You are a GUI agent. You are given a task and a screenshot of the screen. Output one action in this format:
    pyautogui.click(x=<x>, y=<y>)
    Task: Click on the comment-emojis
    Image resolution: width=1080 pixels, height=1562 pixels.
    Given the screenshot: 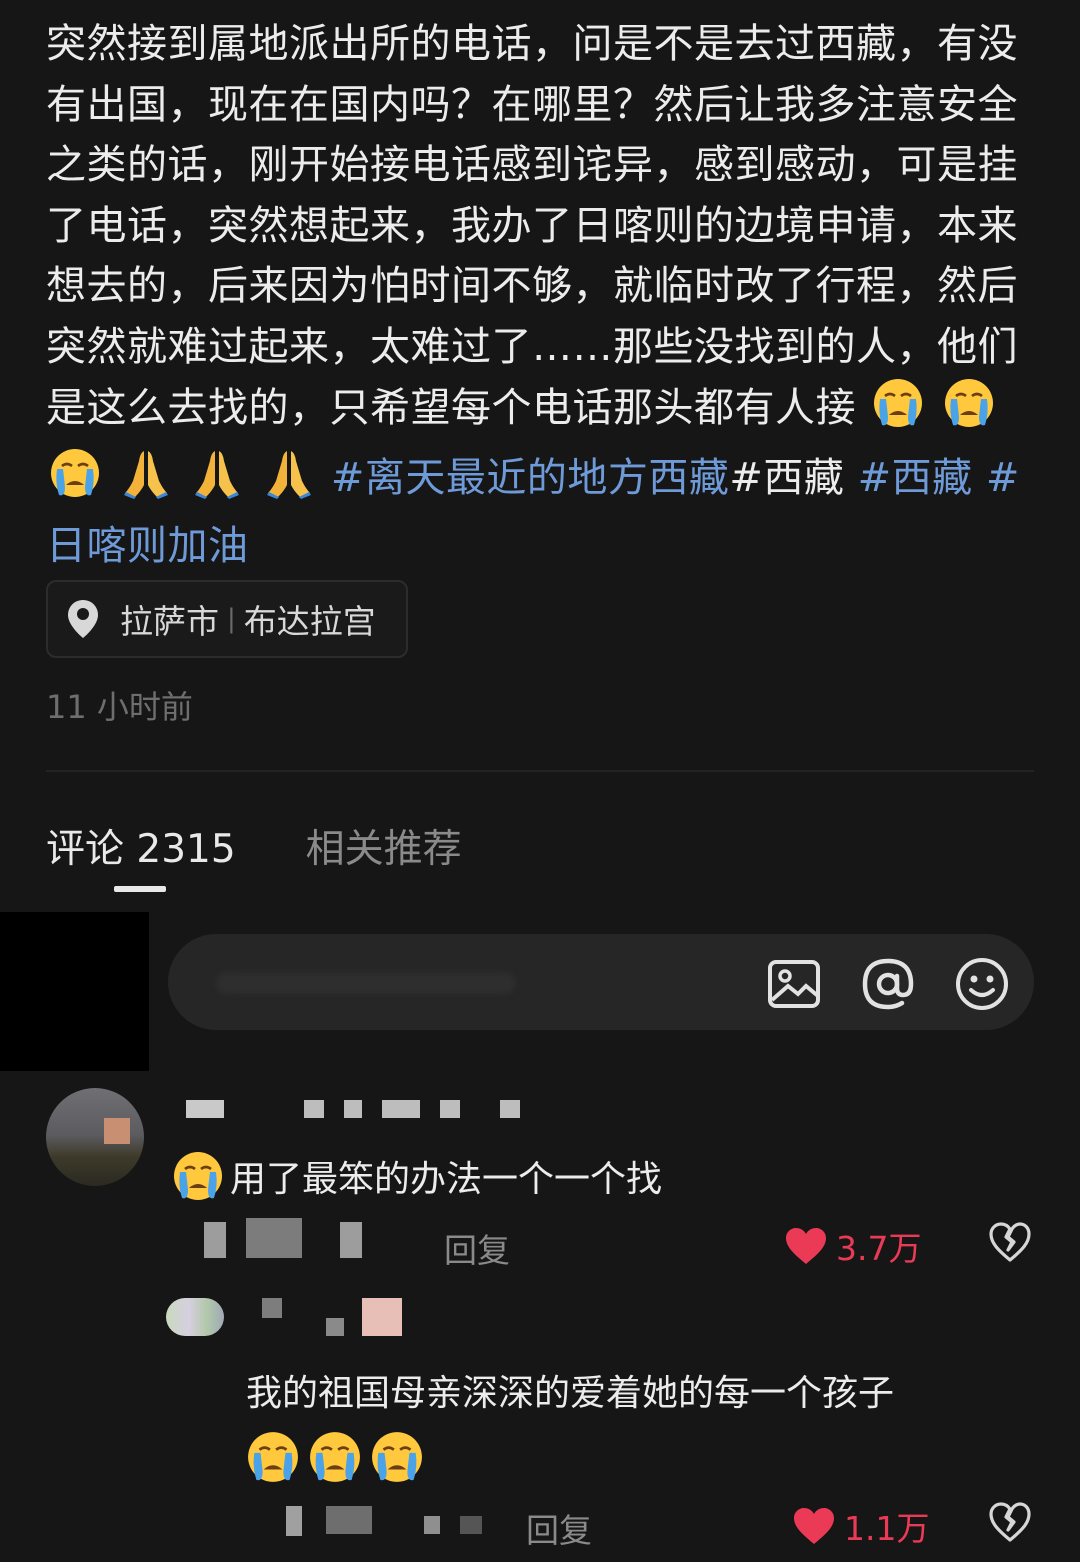 What is the action you would take?
    pyautogui.click(x=335, y=1457)
    